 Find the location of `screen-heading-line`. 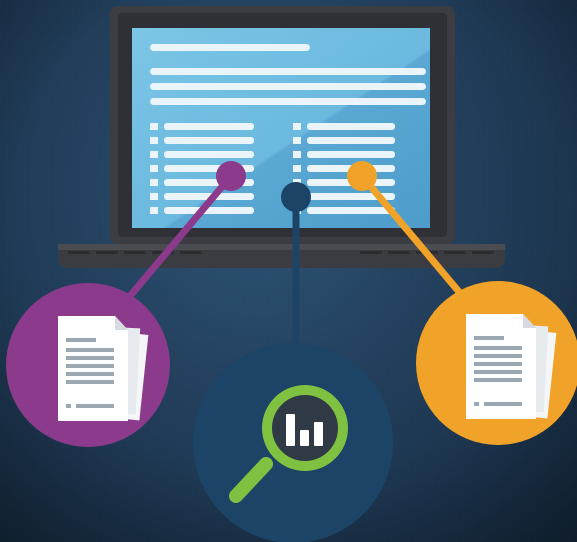

screen-heading-line is located at coordinates (230, 47).